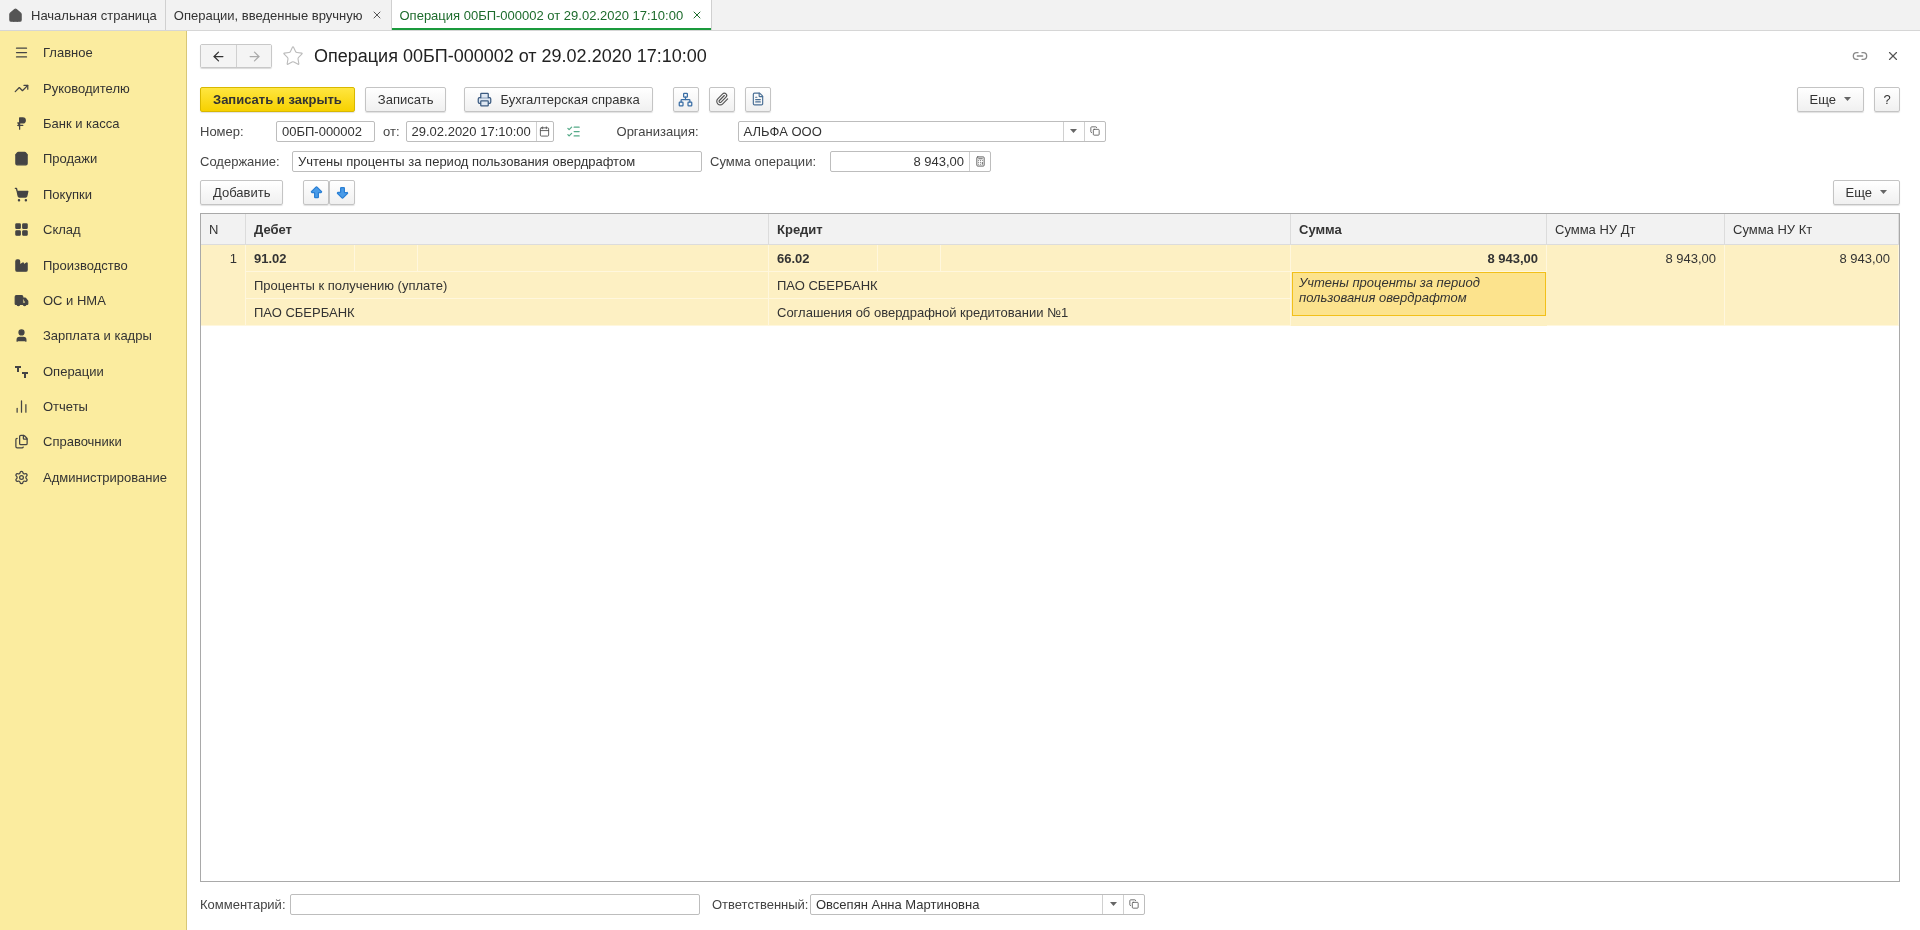 This screenshot has height=930, width=1920. What do you see at coordinates (93, 159) in the screenshot?
I see `sidebar-item: Продажи` at bounding box center [93, 159].